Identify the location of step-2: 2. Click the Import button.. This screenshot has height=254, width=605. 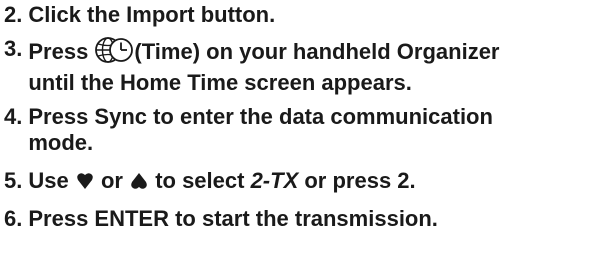
(303, 15).